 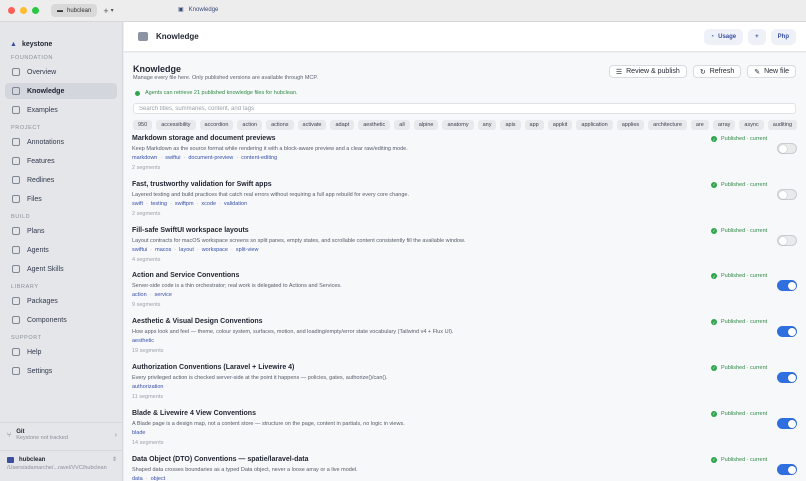 What do you see at coordinates (771, 71) in the screenshot?
I see `new-file-button: ✎ New file` at bounding box center [771, 71].